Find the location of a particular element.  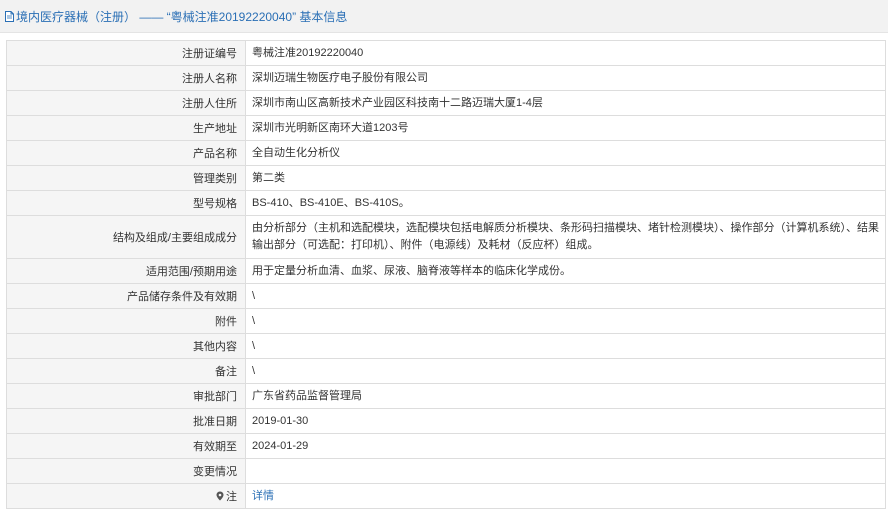

table-row: 生产地址 深圳市光明新区南环大道1203号 is located at coordinates (446, 128).